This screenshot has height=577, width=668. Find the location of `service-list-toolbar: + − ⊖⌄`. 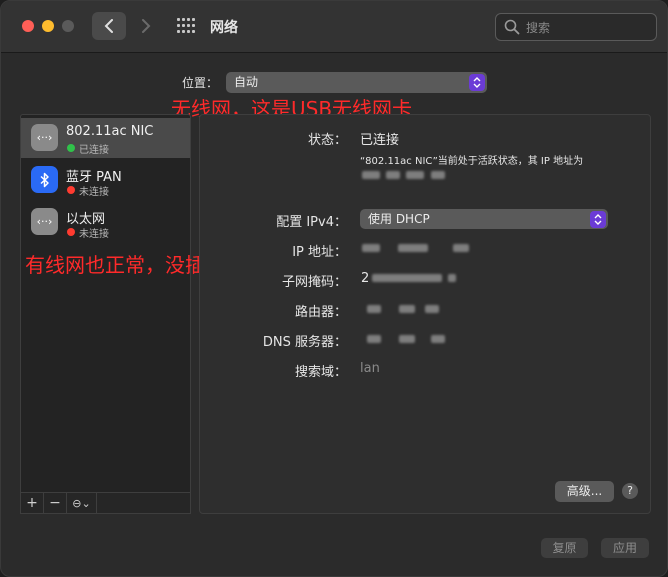

service-list-toolbar: + − ⊖⌄ is located at coordinates (105, 503).